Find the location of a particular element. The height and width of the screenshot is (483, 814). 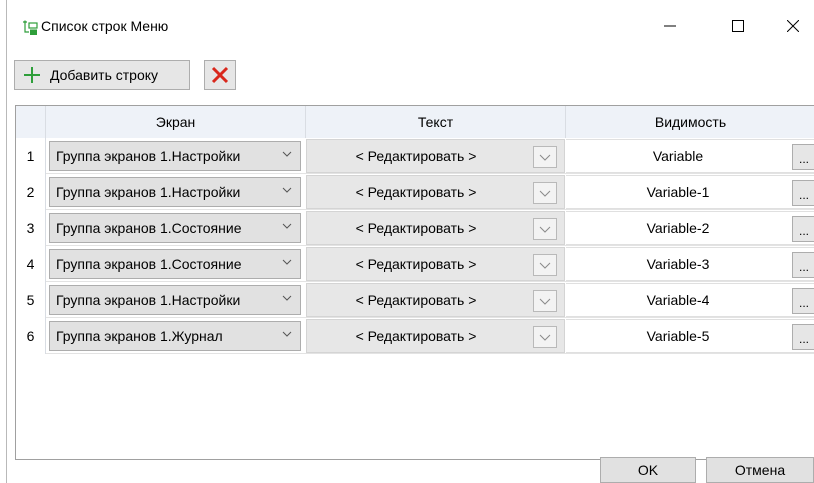

visibility-value: Variable is located at coordinates (678, 156).